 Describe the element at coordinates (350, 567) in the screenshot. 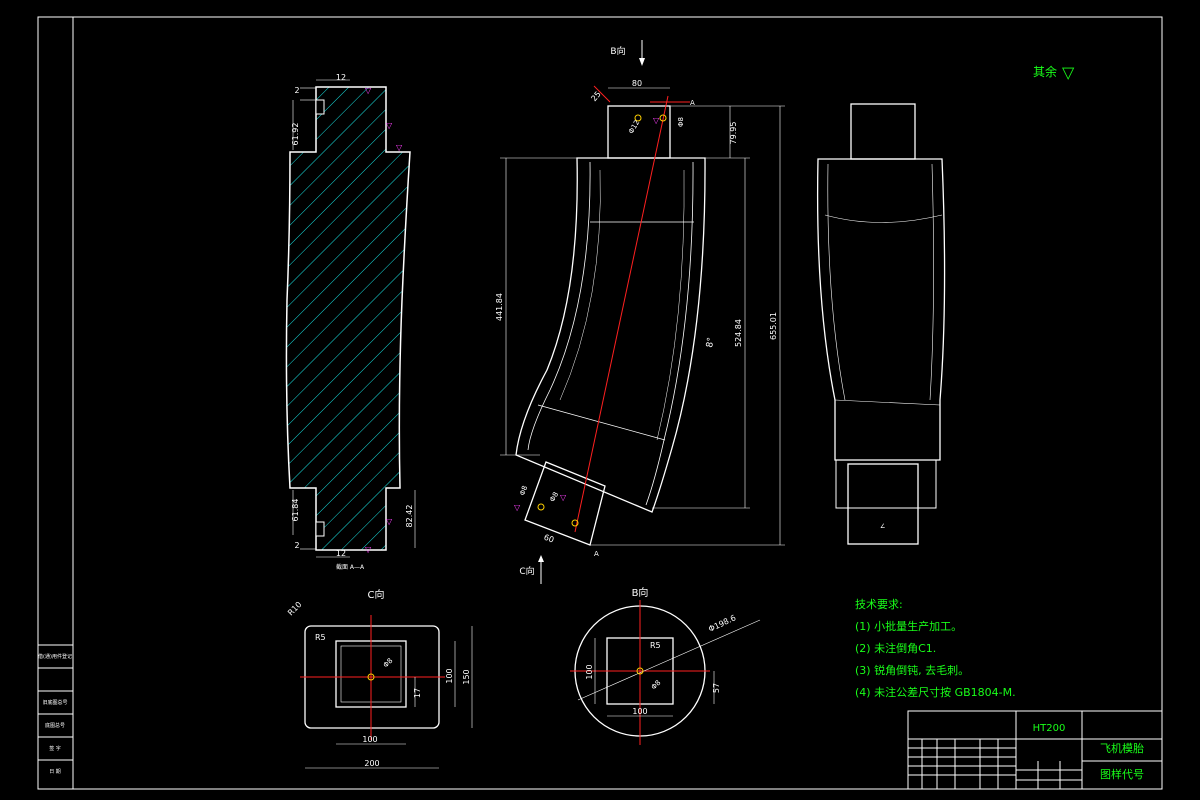

I see `section-caption: 截面 A—A` at that location.